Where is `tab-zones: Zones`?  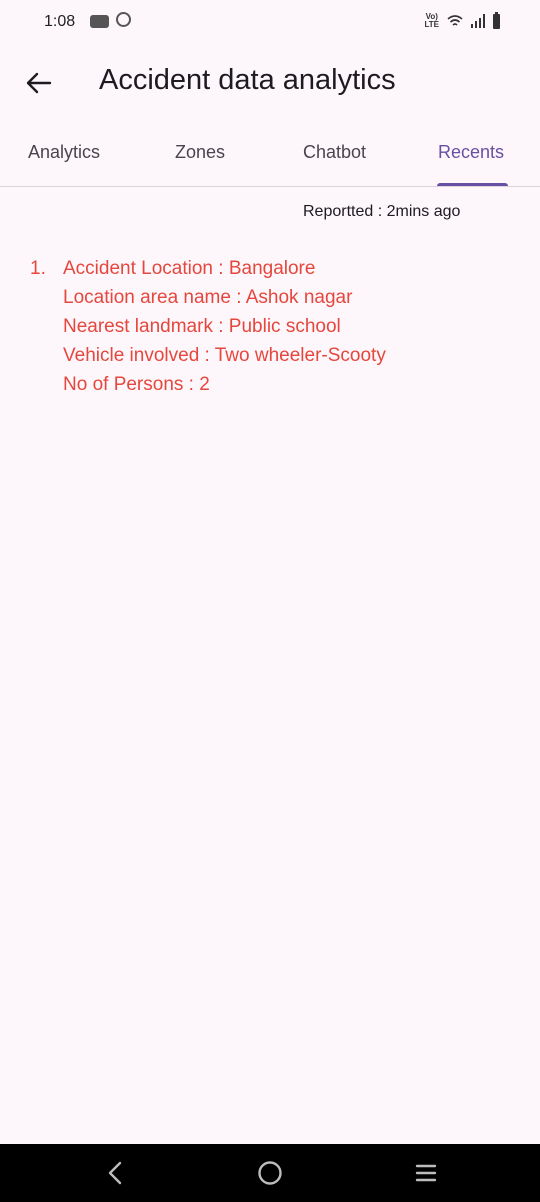
tab-zones: Zones is located at coordinates (200, 152).